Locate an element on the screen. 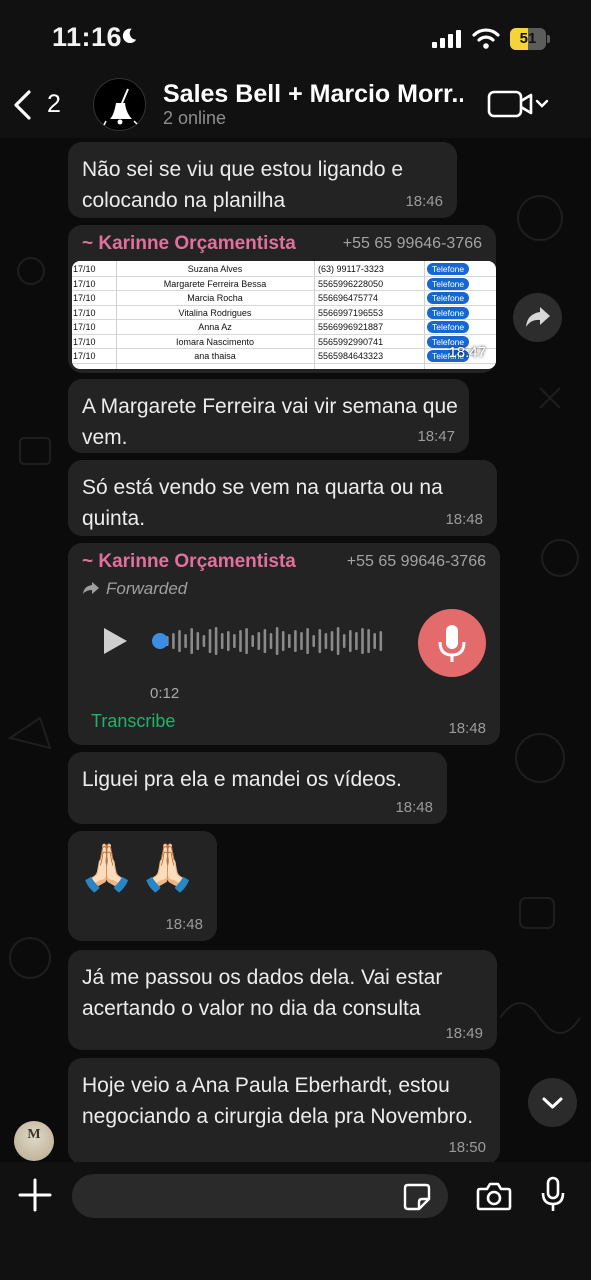 This screenshot has width=591, height=1280. sheet-name: ana thaisa is located at coordinates (215, 356).